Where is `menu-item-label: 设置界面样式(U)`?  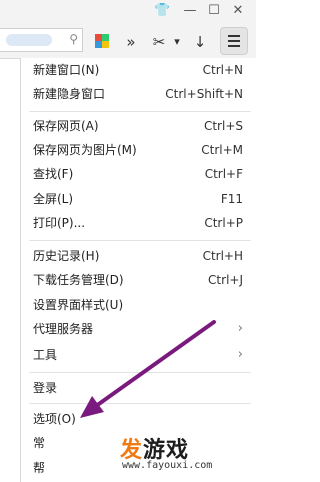
menu-item-label: 设置界面样式(U) is located at coordinates (78, 305).